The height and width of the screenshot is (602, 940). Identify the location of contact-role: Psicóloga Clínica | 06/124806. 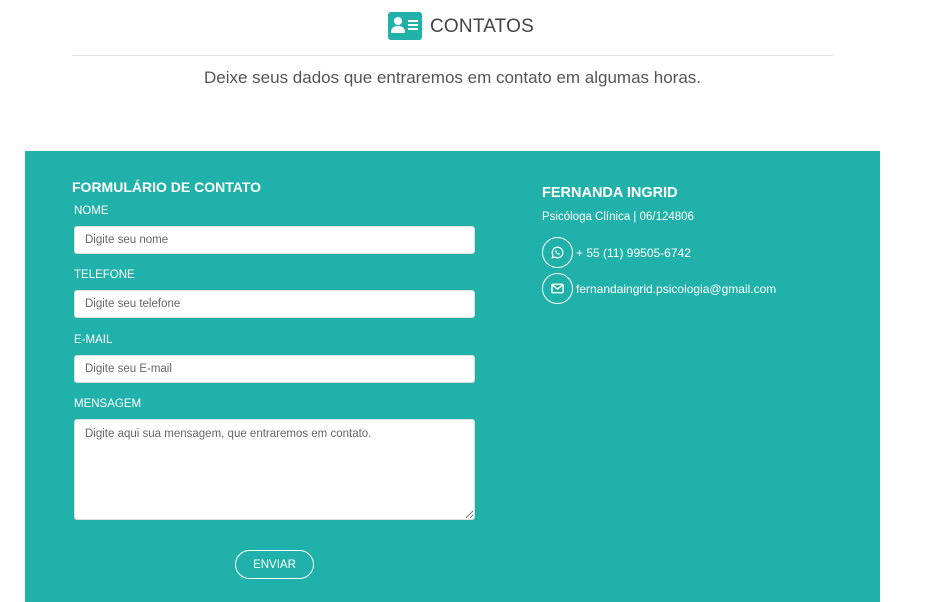
(618, 217).